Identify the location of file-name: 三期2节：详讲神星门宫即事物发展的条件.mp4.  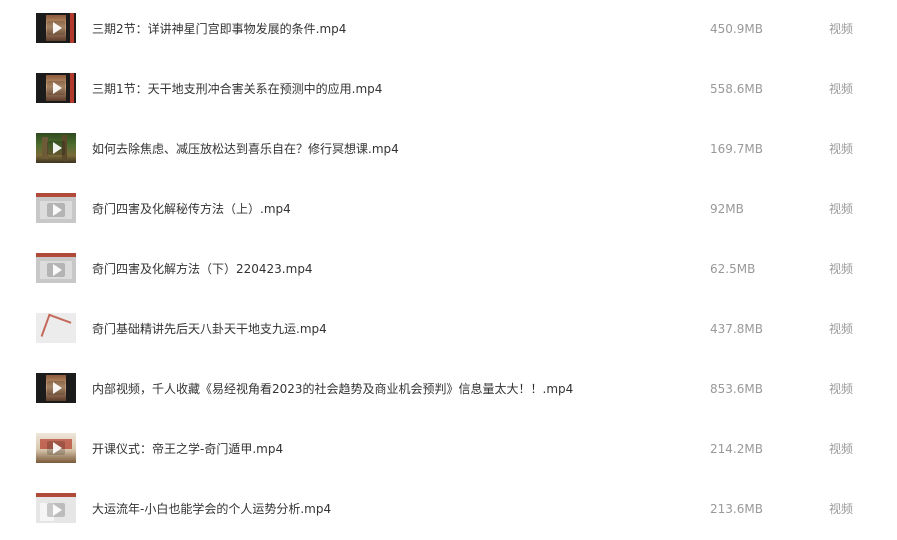
(219, 29).